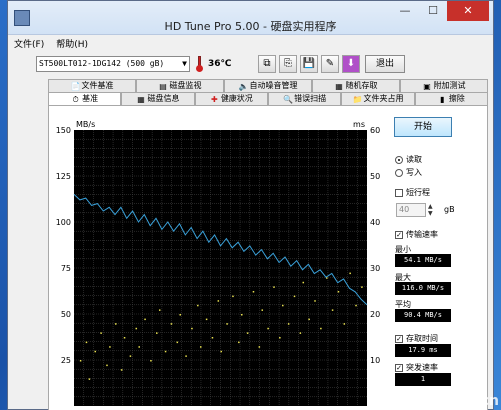 Image resolution: width=501 pixels, height=410 pixels. What do you see at coordinates (375, 130) in the screenshot?
I see `right-tick-label: 60` at bounding box center [375, 130].